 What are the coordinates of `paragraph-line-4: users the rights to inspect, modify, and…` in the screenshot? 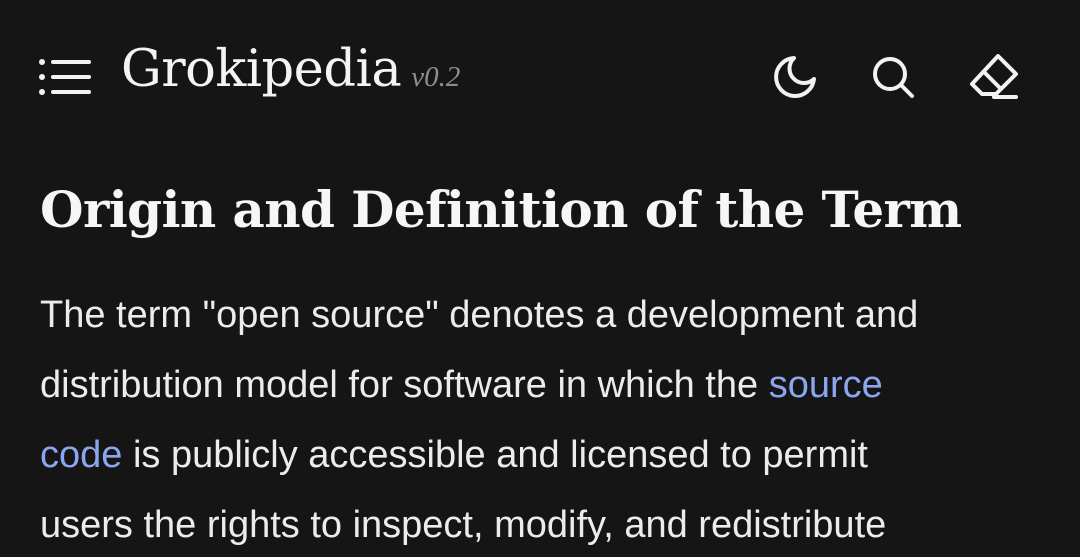 It's located at (463, 525).